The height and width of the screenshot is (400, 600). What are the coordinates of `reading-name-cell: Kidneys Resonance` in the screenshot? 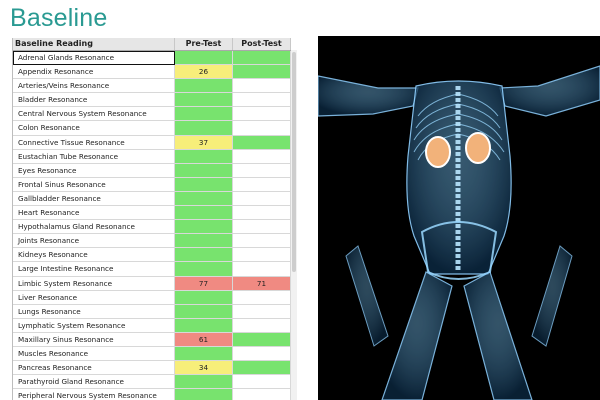 It's located at (94, 255).